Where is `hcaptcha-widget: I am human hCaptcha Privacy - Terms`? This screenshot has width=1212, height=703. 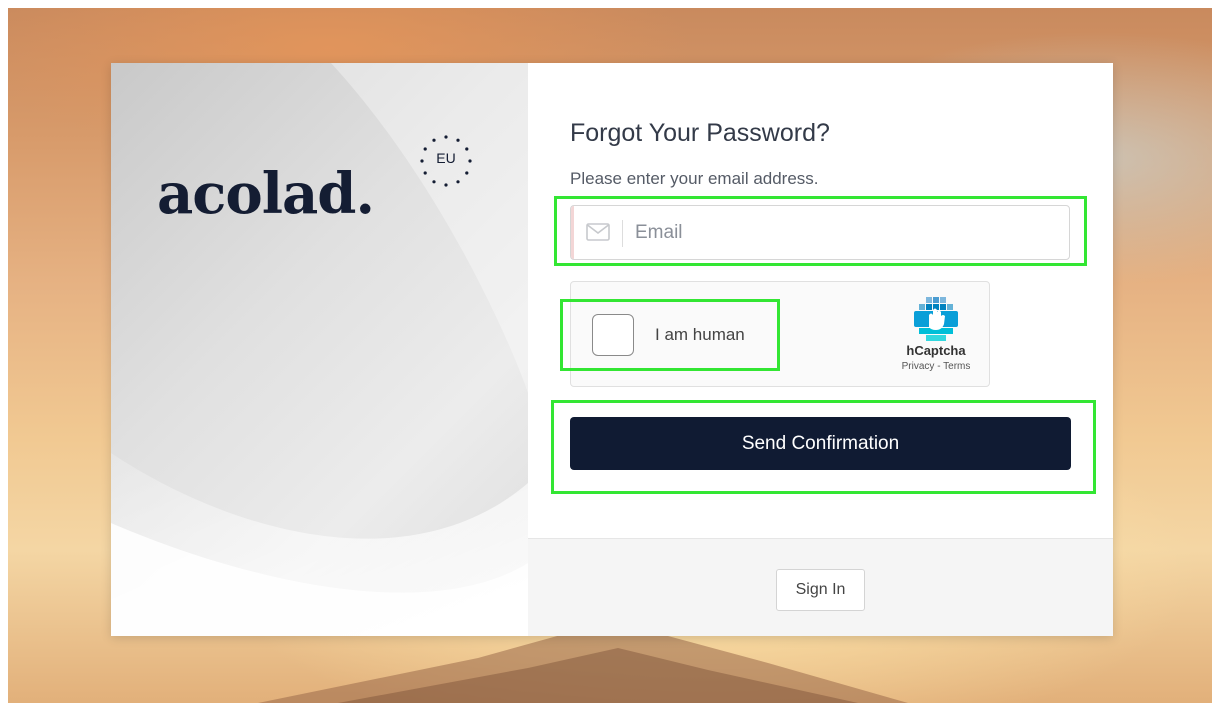
hcaptcha-widget: I am human hCaptcha Privacy - Terms is located at coordinates (780, 334).